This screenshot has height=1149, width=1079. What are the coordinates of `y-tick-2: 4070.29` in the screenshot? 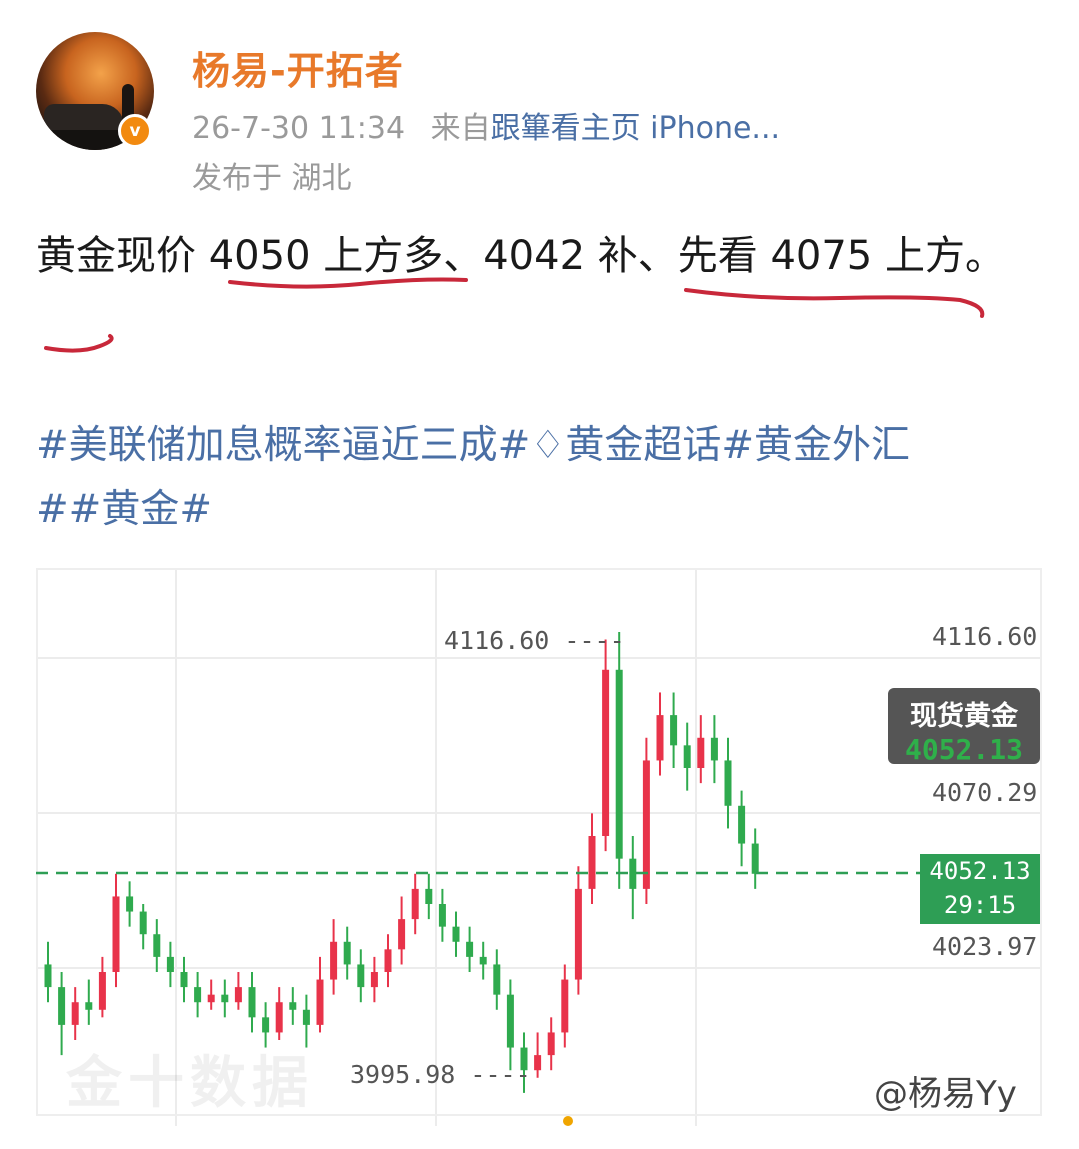 It's located at (985, 792).